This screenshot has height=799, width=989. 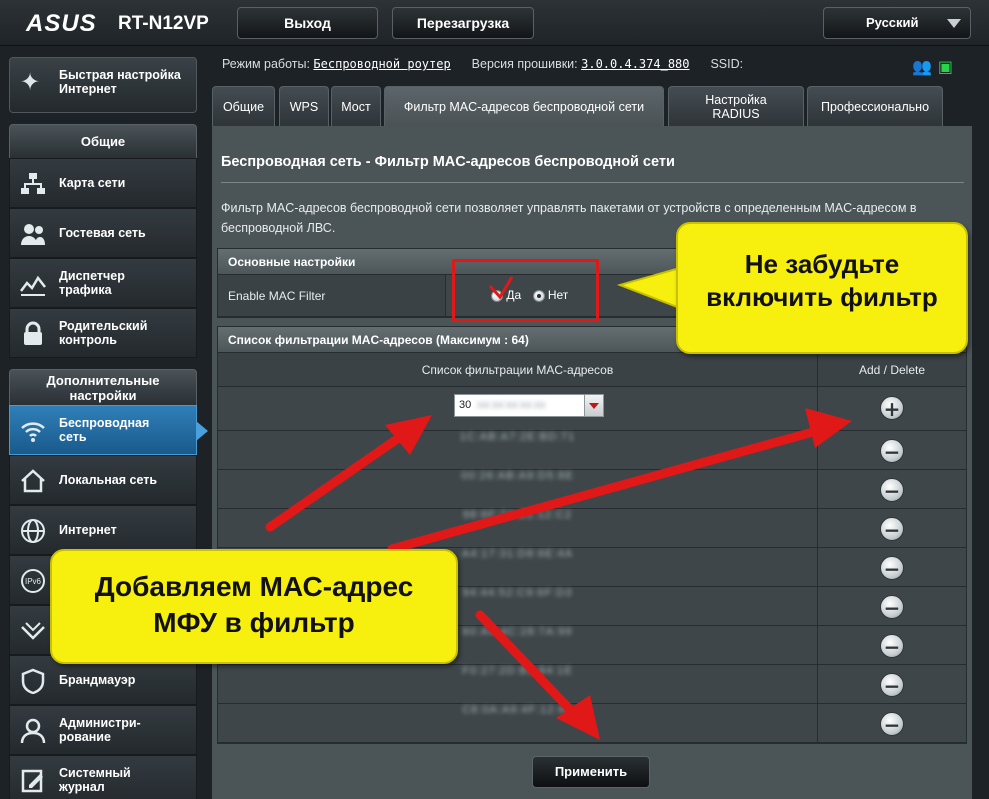 What do you see at coordinates (517, 632) in the screenshot?
I see `mac-entry-value: 60:A4:4C:28:7A:99` at bounding box center [517, 632].